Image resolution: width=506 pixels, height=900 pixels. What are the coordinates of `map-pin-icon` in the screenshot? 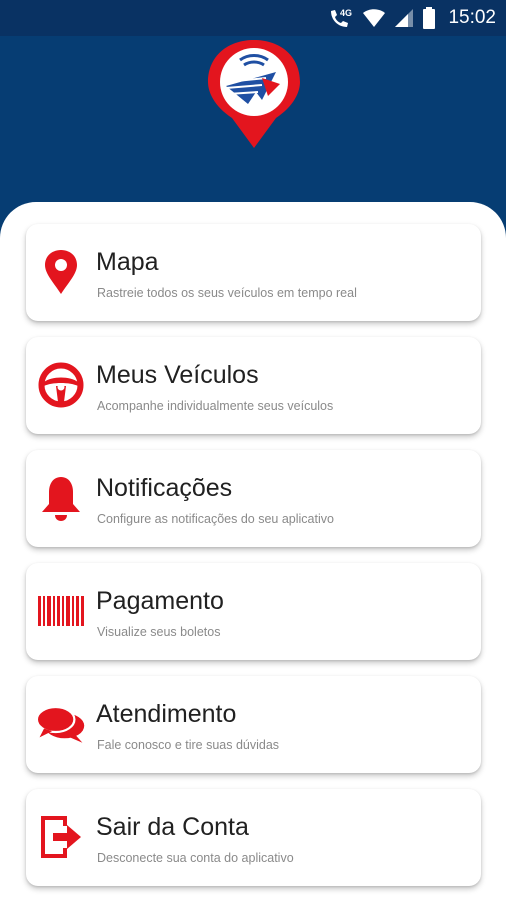 It's located at (61, 272).